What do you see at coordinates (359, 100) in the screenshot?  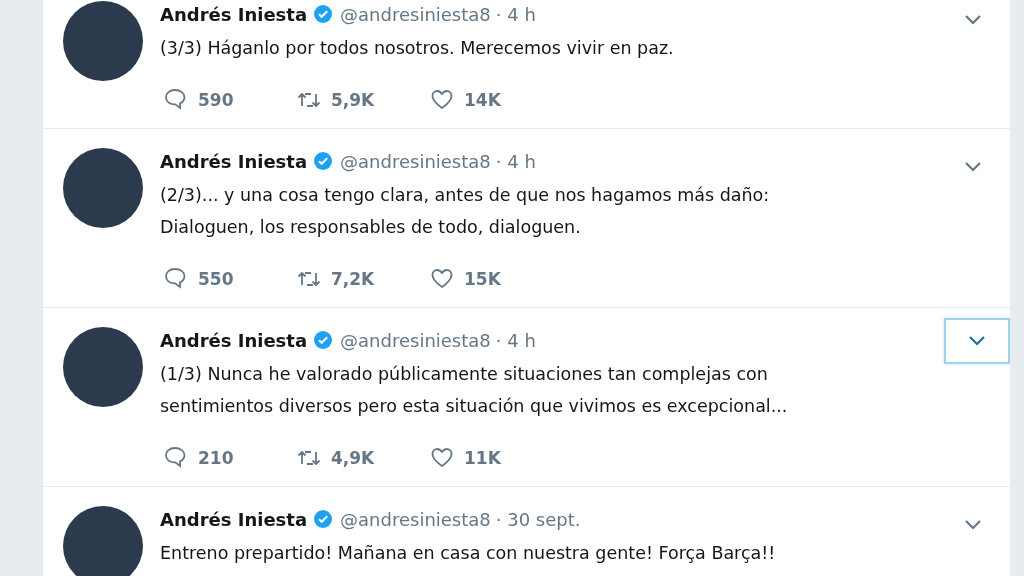 I see `retweet-button: 5,9K` at bounding box center [359, 100].